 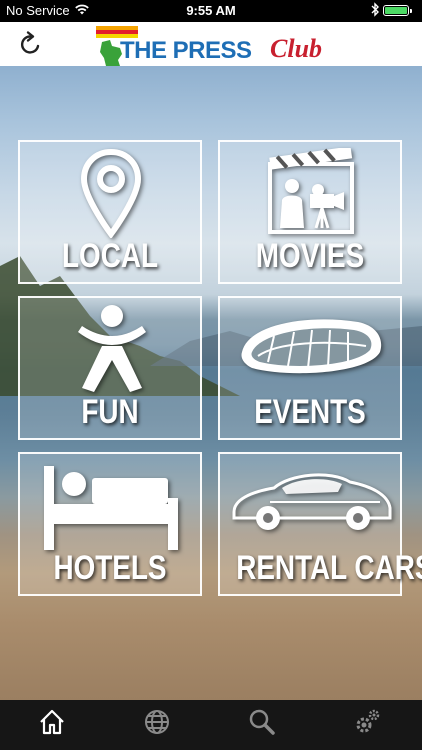 I want to click on car-icon, so click(x=312, y=501).